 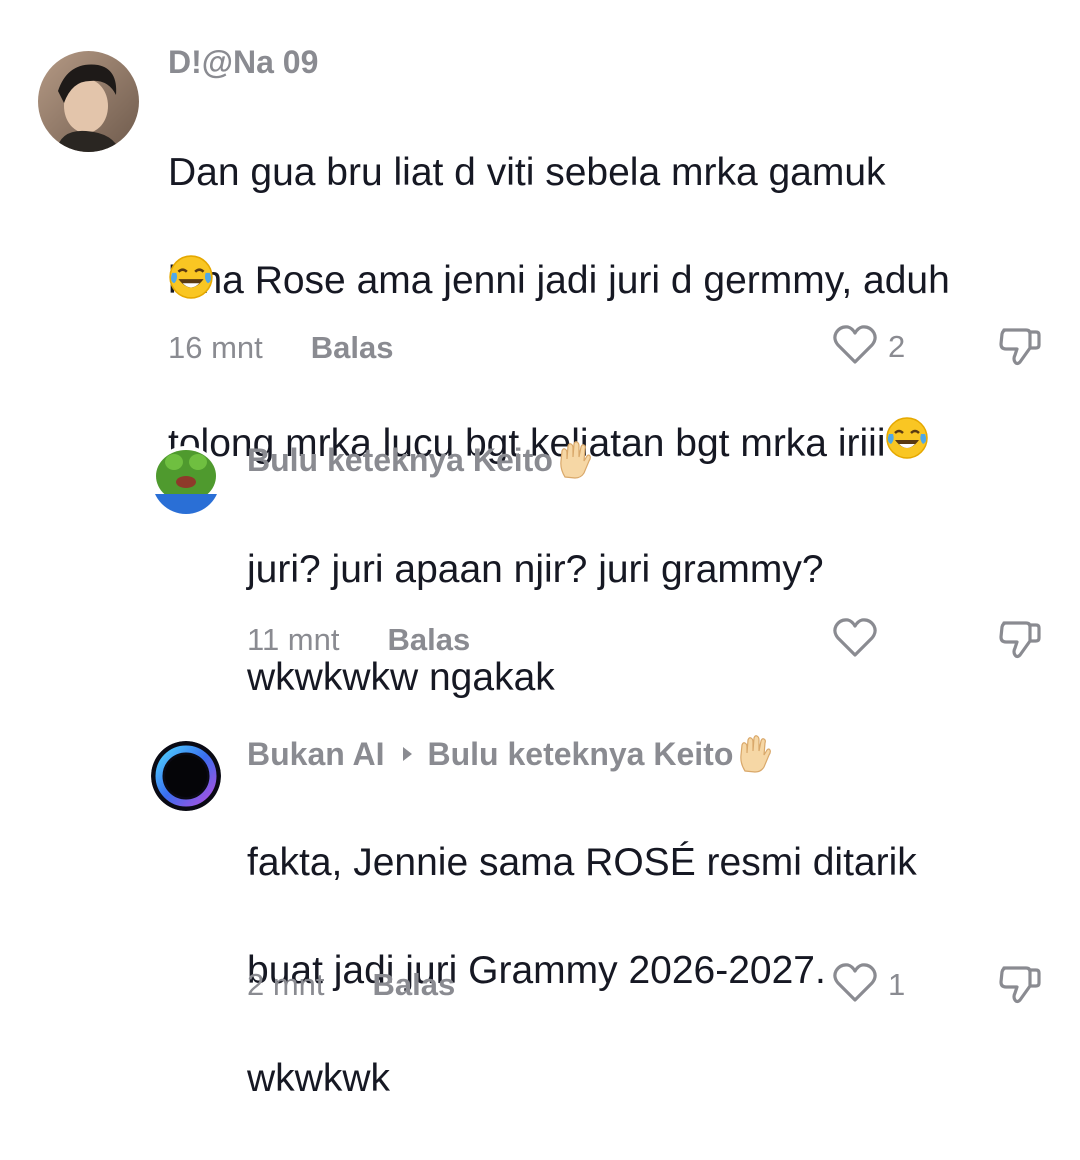 I want to click on comment-text-line: wkwkwk, so click(x=318, y=1078).